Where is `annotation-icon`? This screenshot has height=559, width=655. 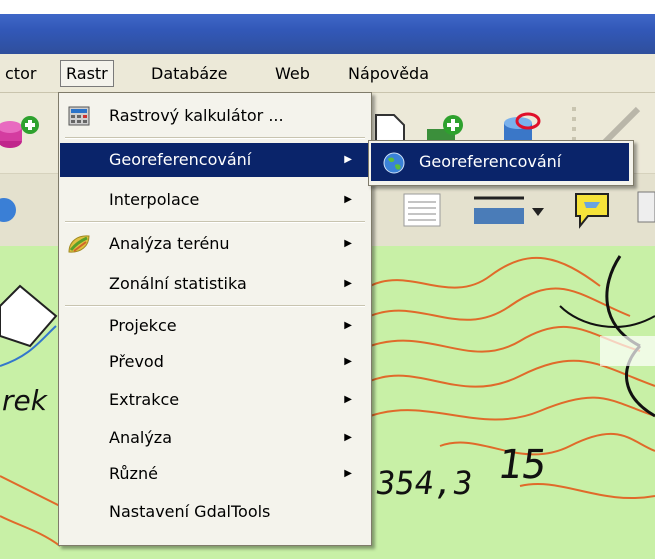 annotation-icon is located at coordinates (592, 210).